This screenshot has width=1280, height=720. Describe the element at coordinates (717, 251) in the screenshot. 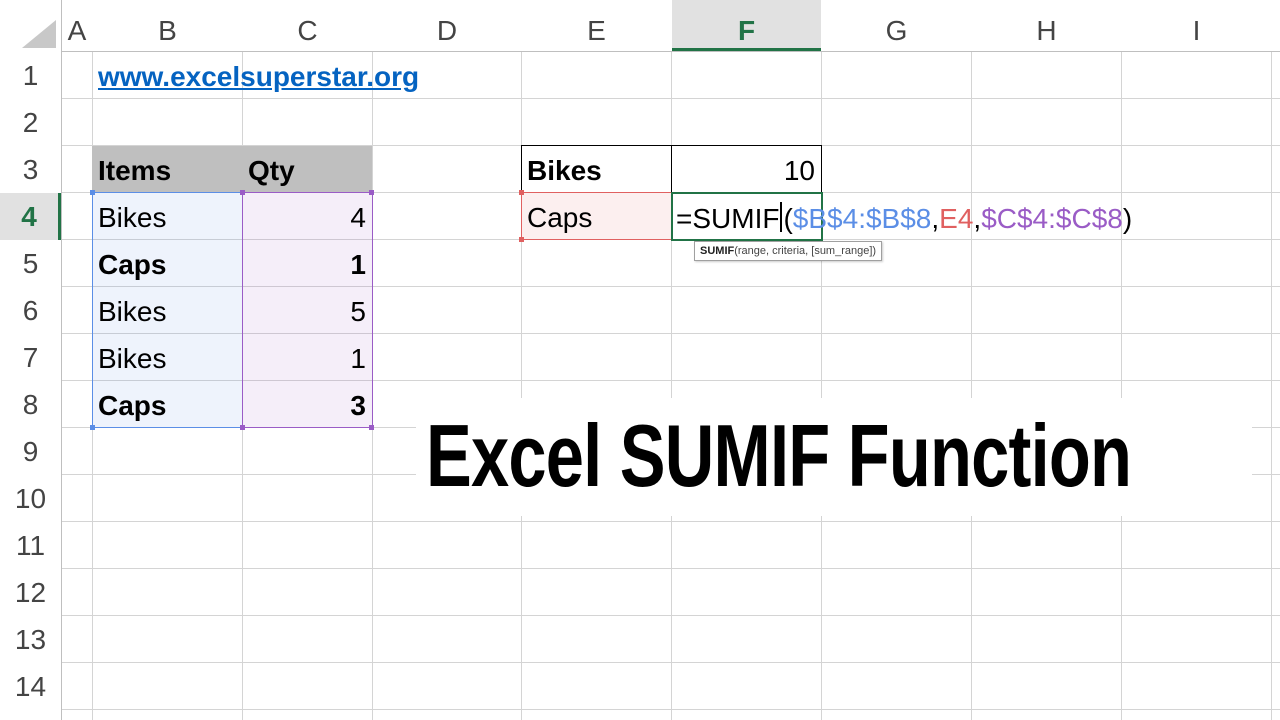

I see `tooltip-function-name: SUMIF` at that location.